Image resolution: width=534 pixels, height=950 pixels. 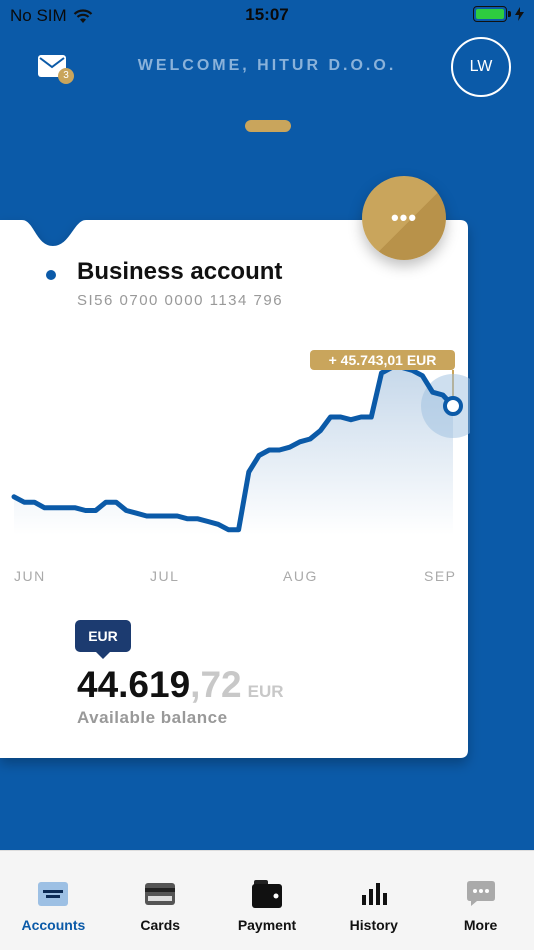 I want to click on tab-label: History, so click(x=373, y=925).